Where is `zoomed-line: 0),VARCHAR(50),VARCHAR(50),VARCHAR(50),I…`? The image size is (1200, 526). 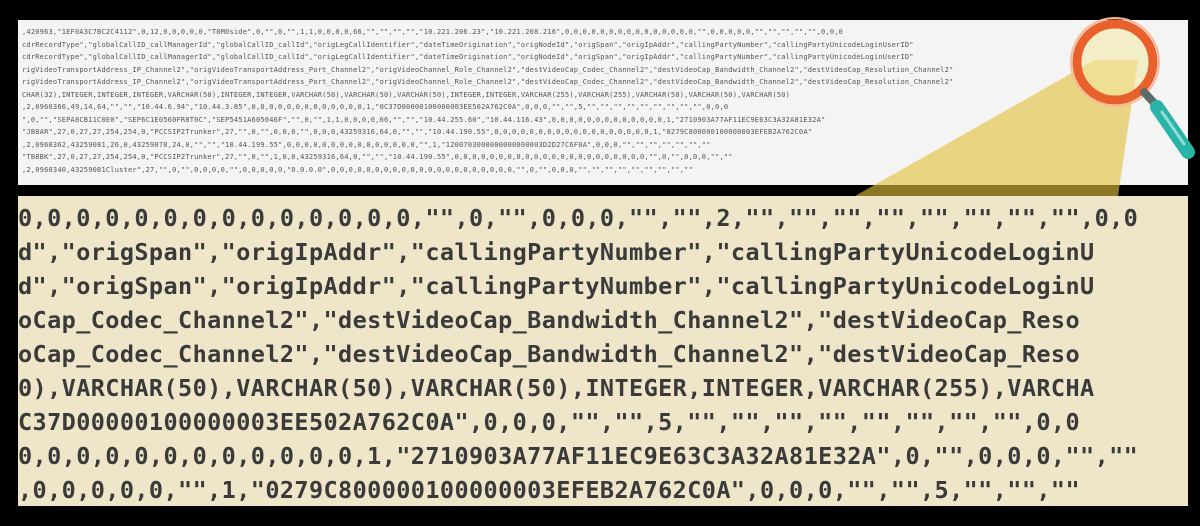 zoomed-line: 0),VARCHAR(50),VARCHAR(50),VARCHAR(50),I… is located at coordinates (556, 388).